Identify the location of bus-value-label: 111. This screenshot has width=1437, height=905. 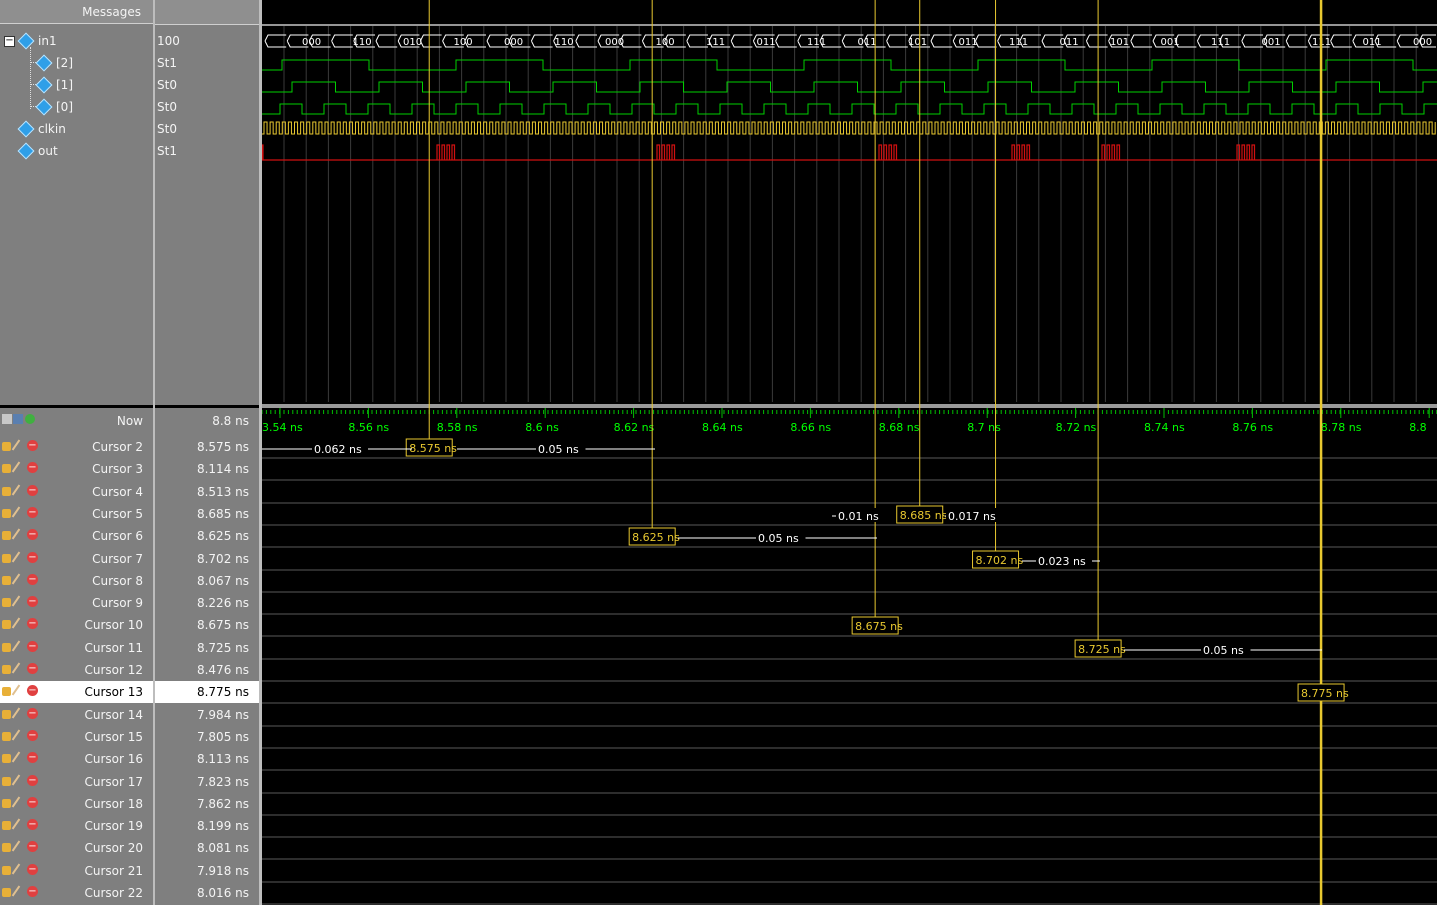
(816, 42).